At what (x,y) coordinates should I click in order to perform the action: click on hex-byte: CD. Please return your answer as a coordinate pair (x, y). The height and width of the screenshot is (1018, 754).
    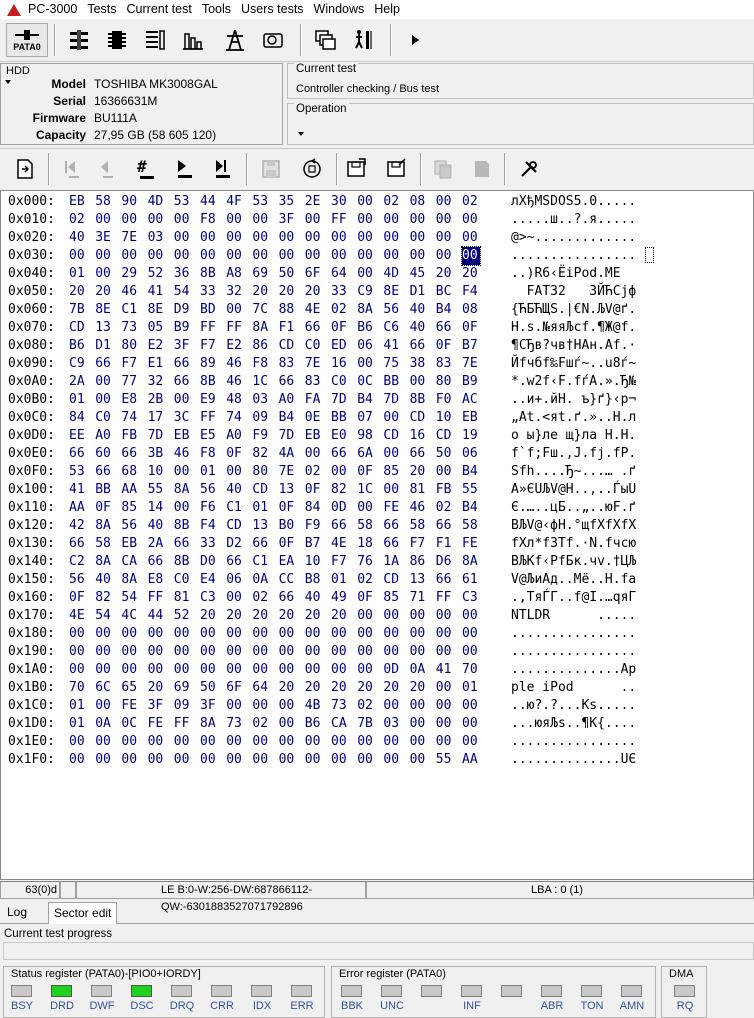
    Looking at the image, I should click on (288, 346).